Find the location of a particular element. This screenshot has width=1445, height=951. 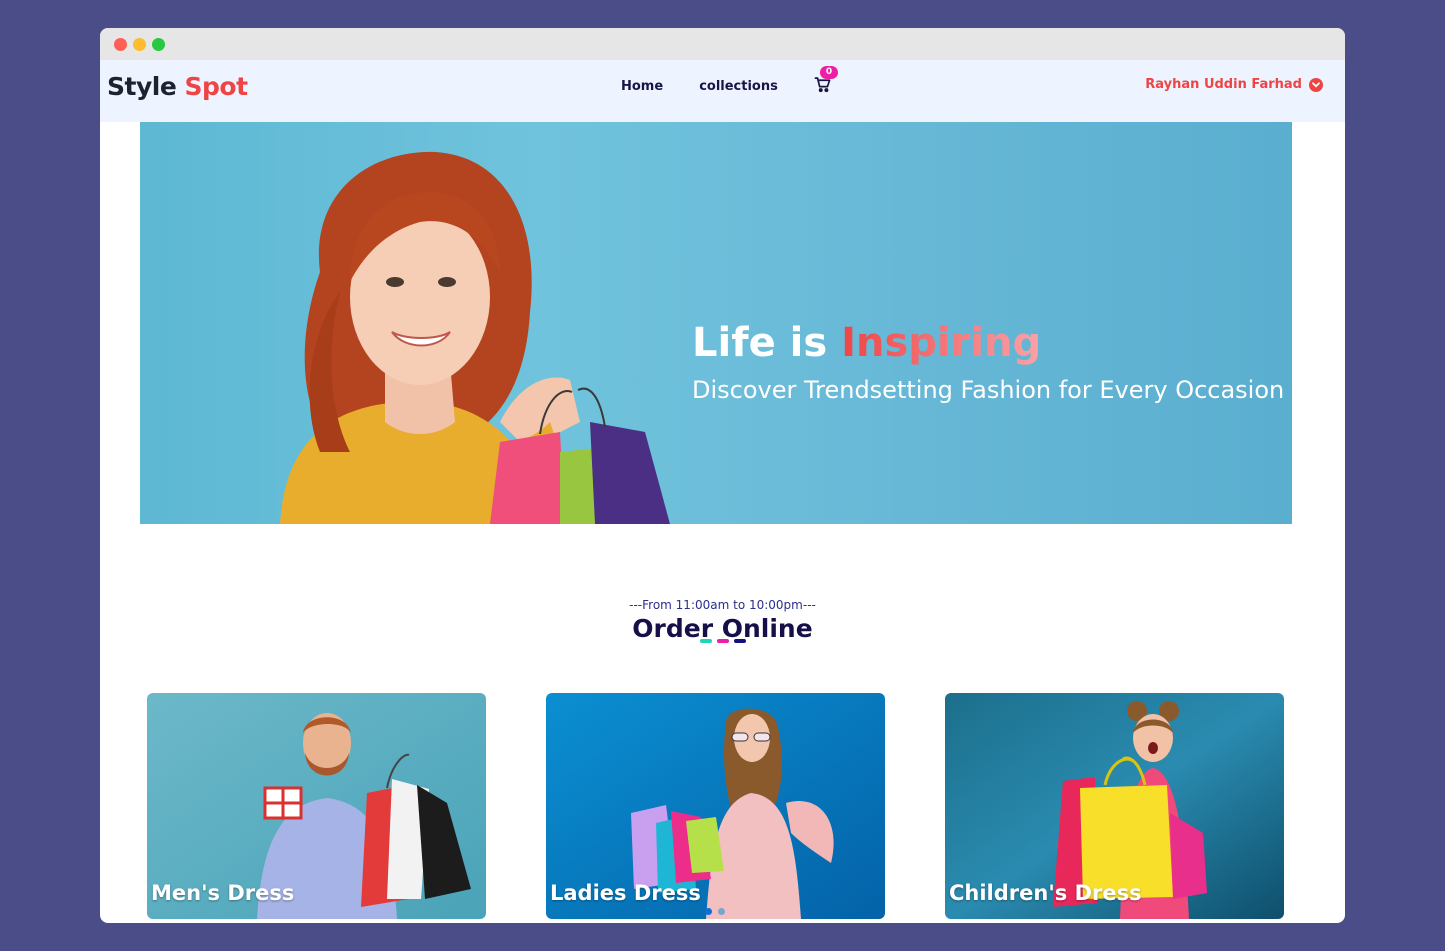

hero-photo is located at coordinates (475, 337).